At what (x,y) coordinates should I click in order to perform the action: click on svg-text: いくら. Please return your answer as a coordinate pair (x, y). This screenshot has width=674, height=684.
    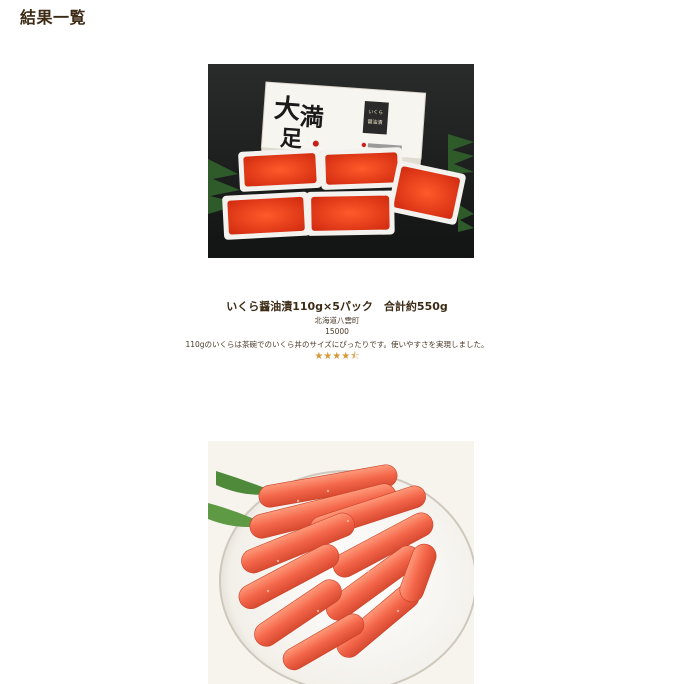
    Looking at the image, I should click on (375, 112).